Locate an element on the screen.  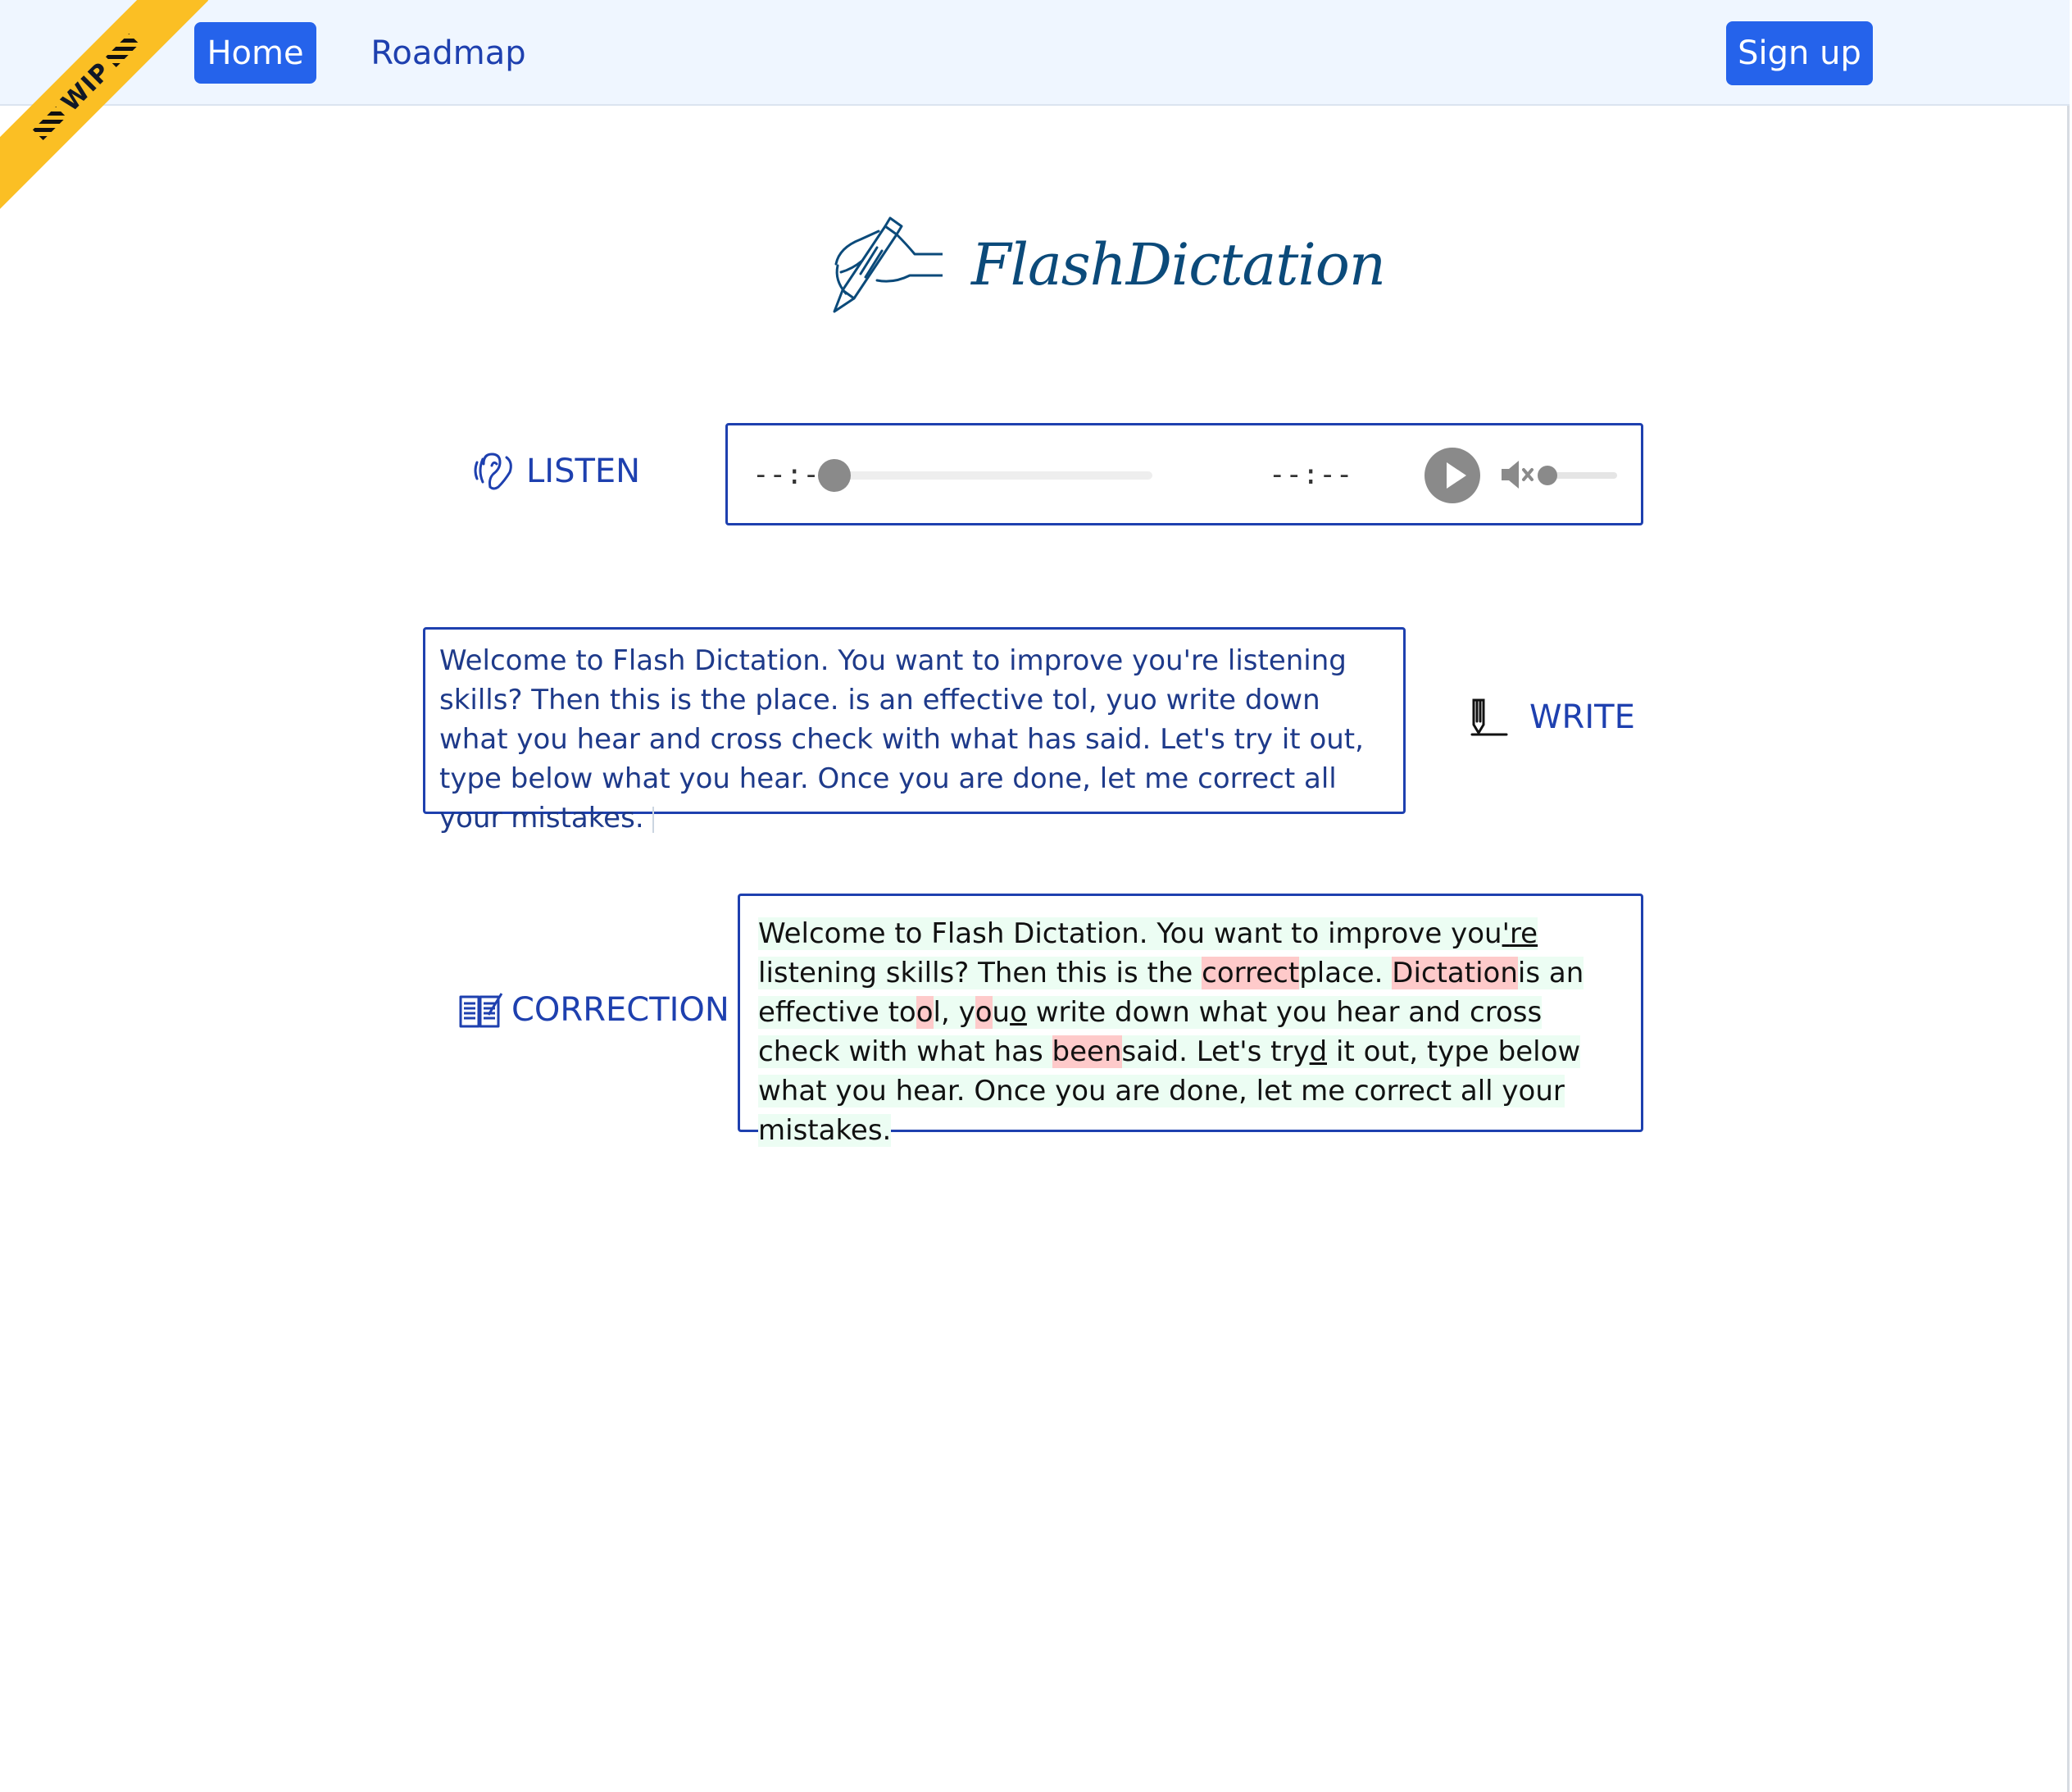
correction-section-label: CORRECTION is located at coordinates (594, 1010).